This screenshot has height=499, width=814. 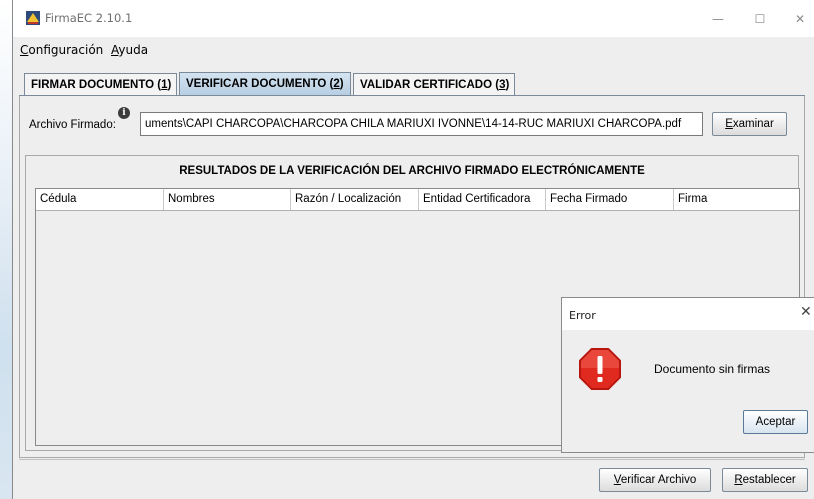 I want to click on close-button: ✕, so click(x=797, y=20).